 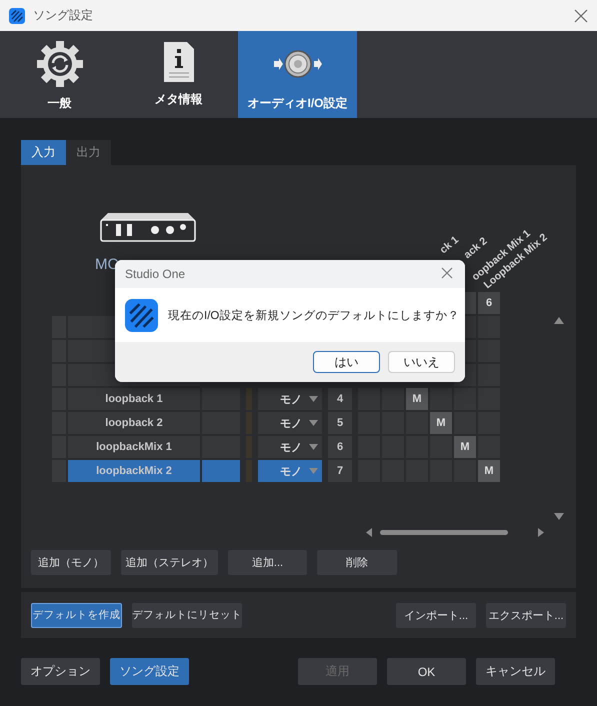 What do you see at coordinates (357, 562) in the screenshot?
I see `channel-action-button: 削除` at bounding box center [357, 562].